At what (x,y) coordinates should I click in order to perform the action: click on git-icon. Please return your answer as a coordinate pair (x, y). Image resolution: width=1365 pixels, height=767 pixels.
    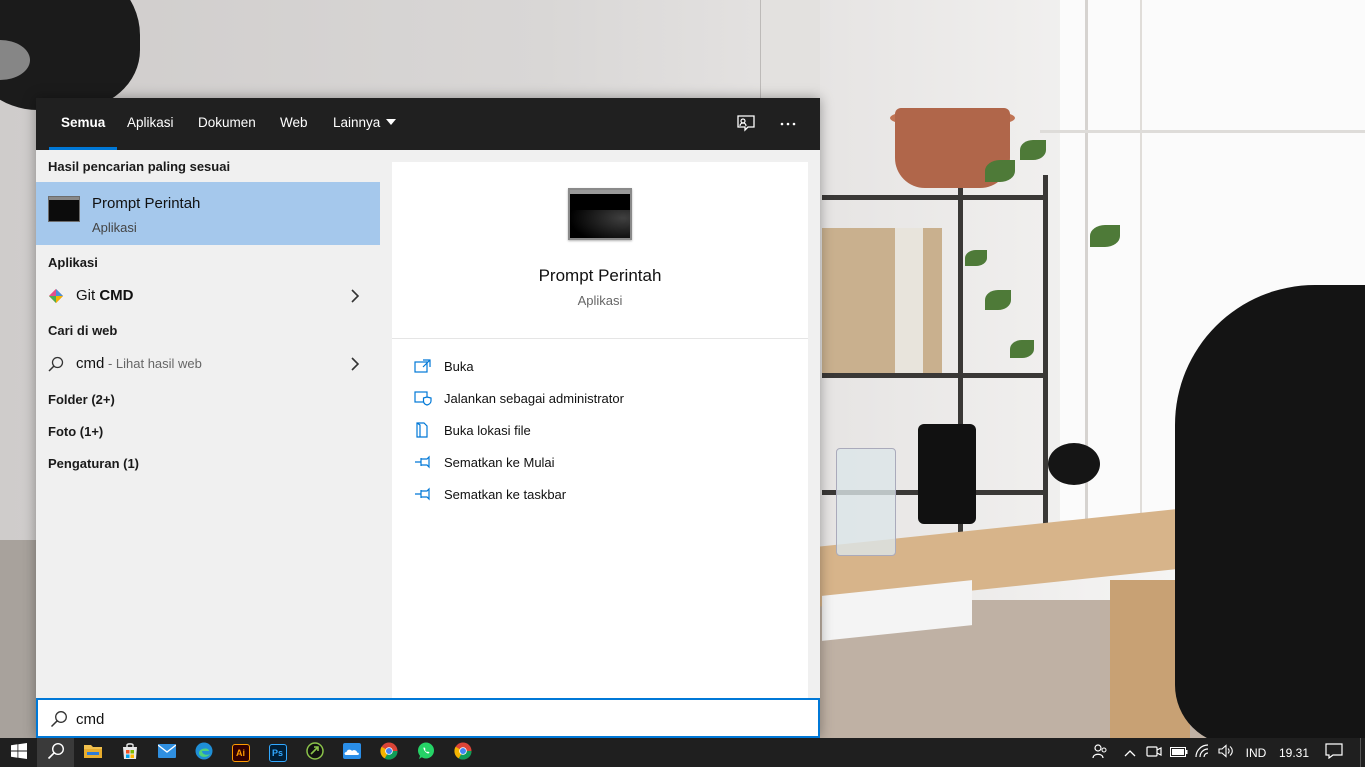
    Looking at the image, I should click on (56, 296).